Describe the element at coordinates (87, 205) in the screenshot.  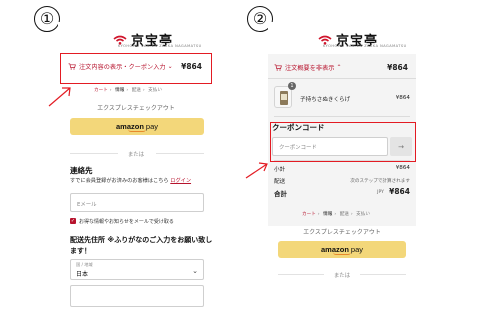
I see `email-placeholder: Eメール` at that location.